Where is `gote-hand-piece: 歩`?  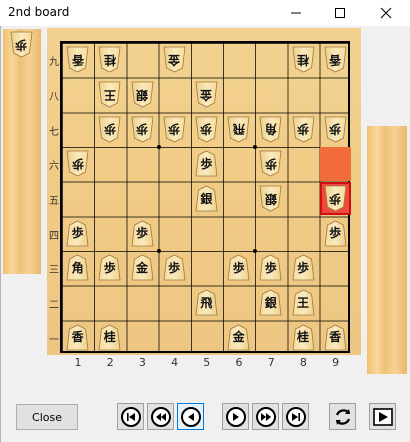
gote-hand-piece: 歩 is located at coordinates (21, 44).